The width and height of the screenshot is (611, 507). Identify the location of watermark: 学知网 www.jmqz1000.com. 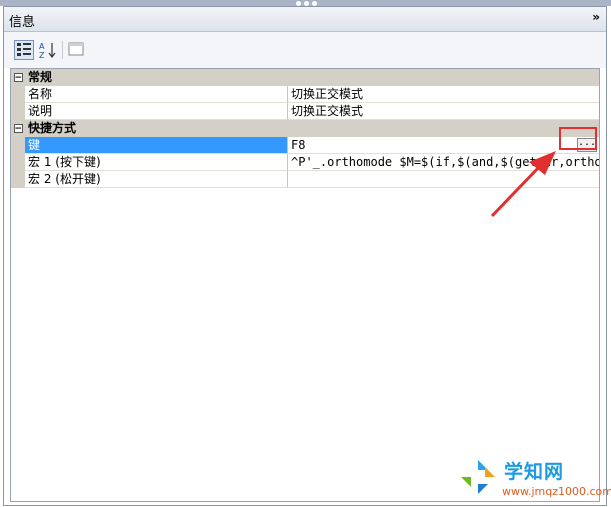
(533, 480).